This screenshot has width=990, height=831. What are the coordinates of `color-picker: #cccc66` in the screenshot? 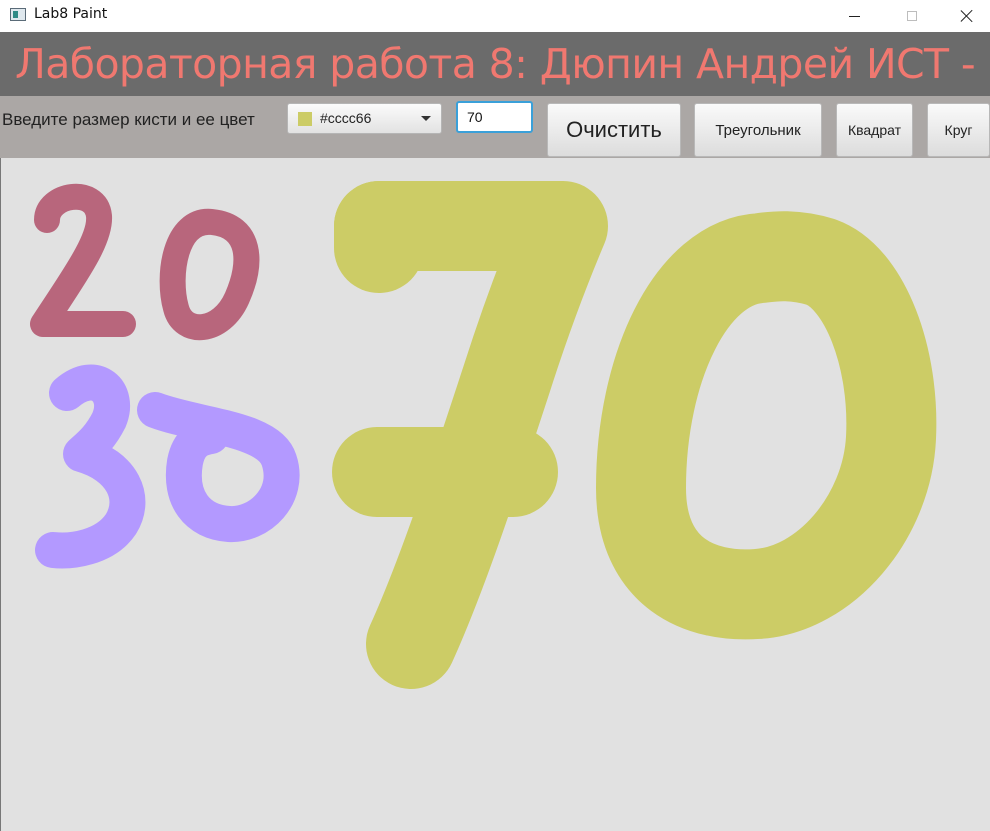 It's located at (364, 118).